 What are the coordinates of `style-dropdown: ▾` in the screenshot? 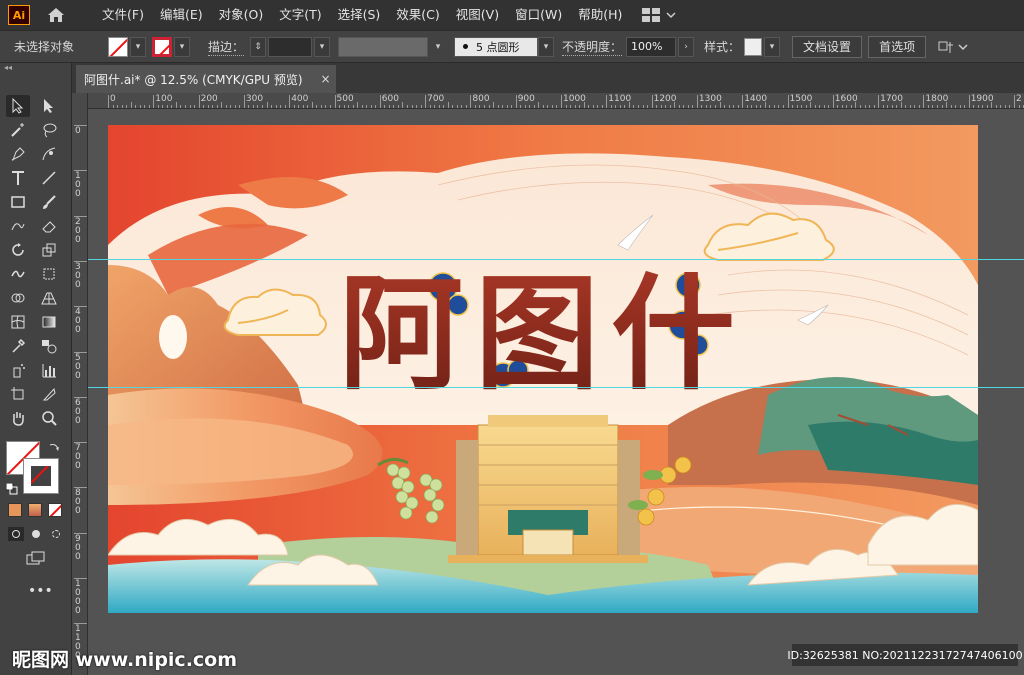 It's located at (772, 46).